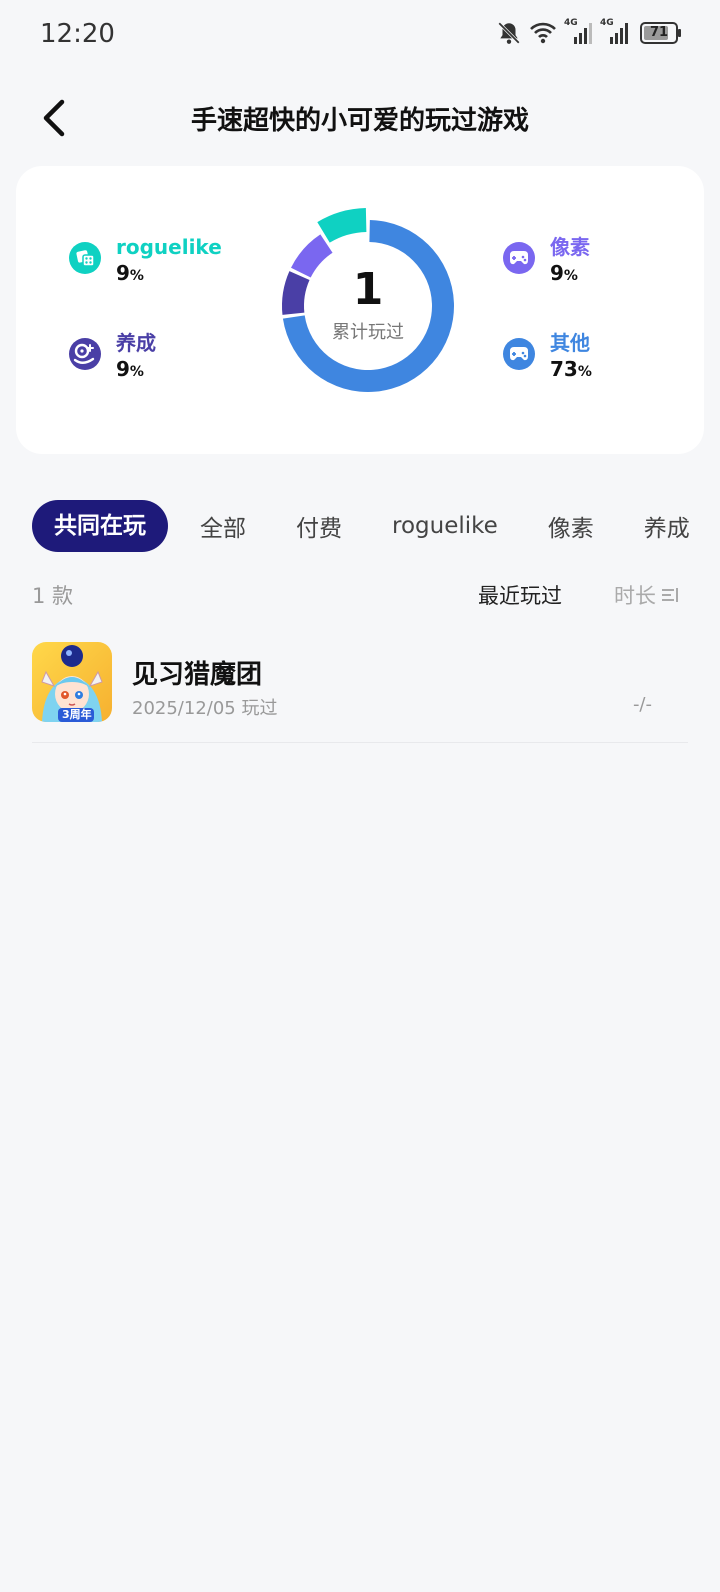 The height and width of the screenshot is (1592, 720). Describe the element at coordinates (223, 526) in the screenshot. I see `tab-all: 全部` at that location.